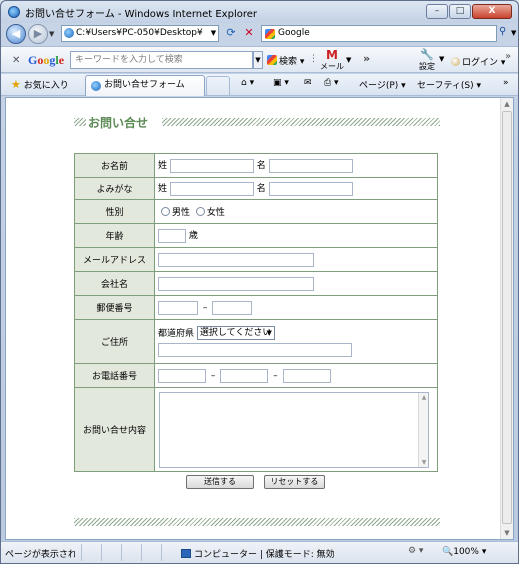 The image size is (519, 564). Describe the element at coordinates (244, 375) in the screenshot. I see `phone-second-input` at that location.